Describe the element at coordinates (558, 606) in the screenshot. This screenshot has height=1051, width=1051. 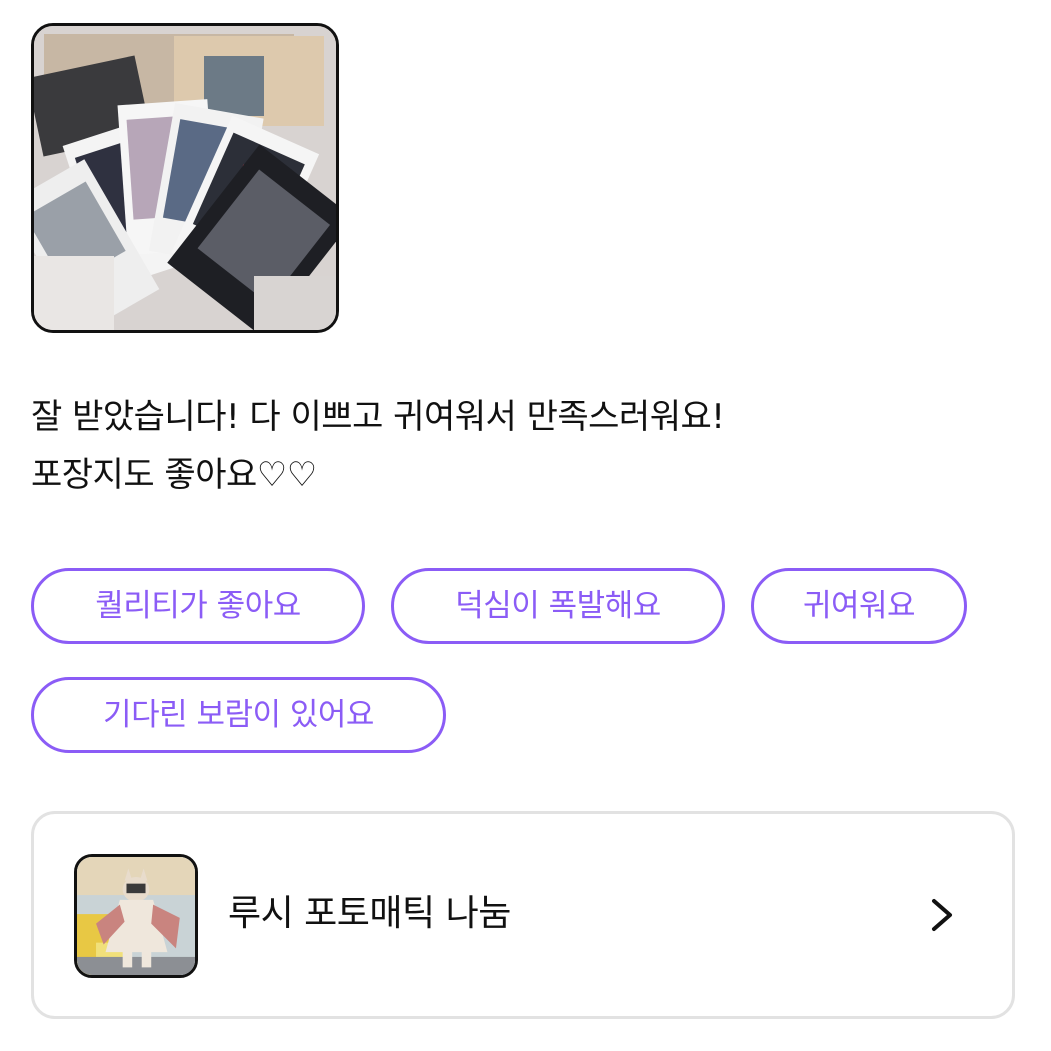
I see `tag-fandom: 덕심이 폭발해요` at that location.